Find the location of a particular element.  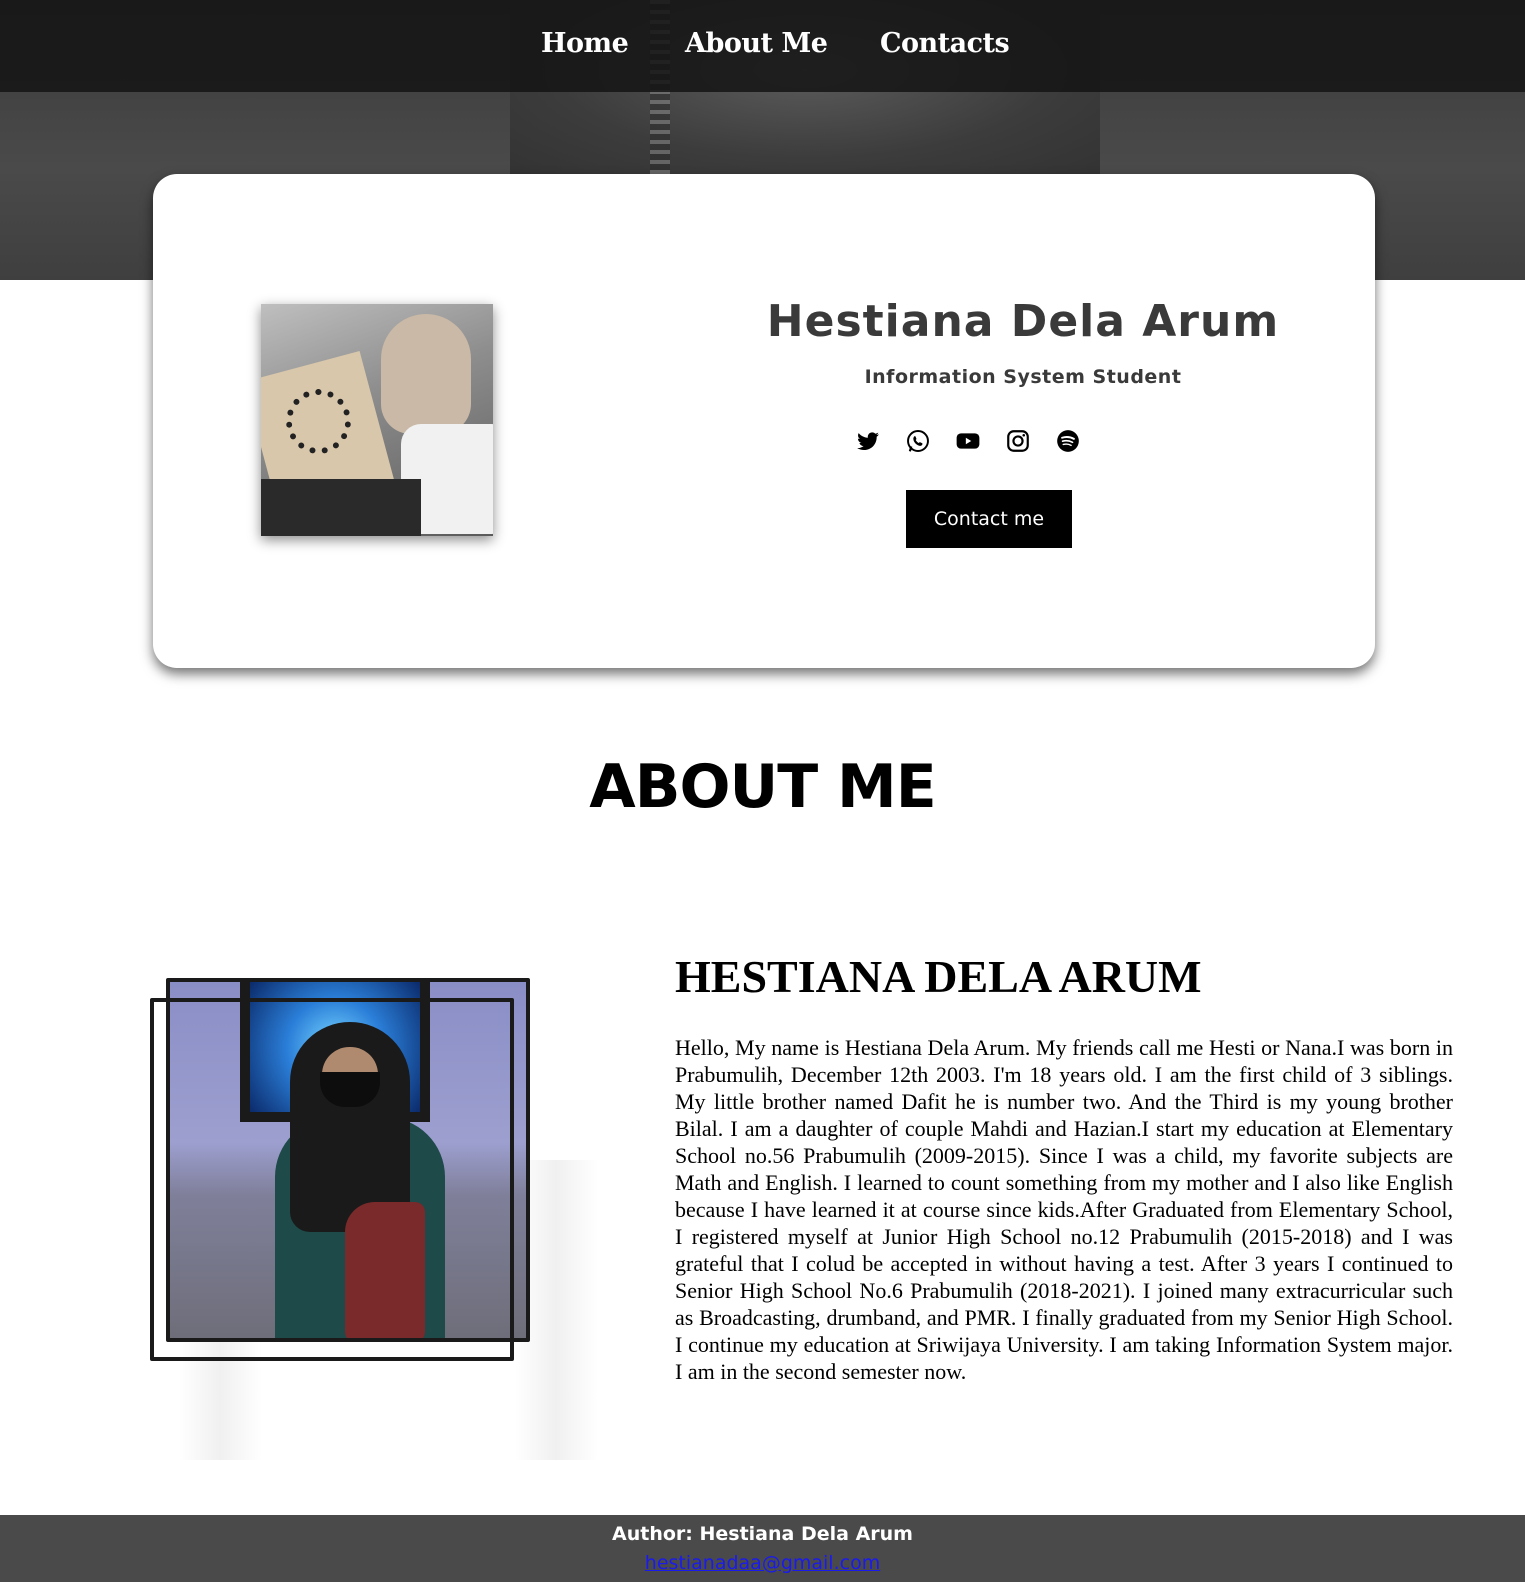

instagram-icon is located at coordinates (1018, 441).